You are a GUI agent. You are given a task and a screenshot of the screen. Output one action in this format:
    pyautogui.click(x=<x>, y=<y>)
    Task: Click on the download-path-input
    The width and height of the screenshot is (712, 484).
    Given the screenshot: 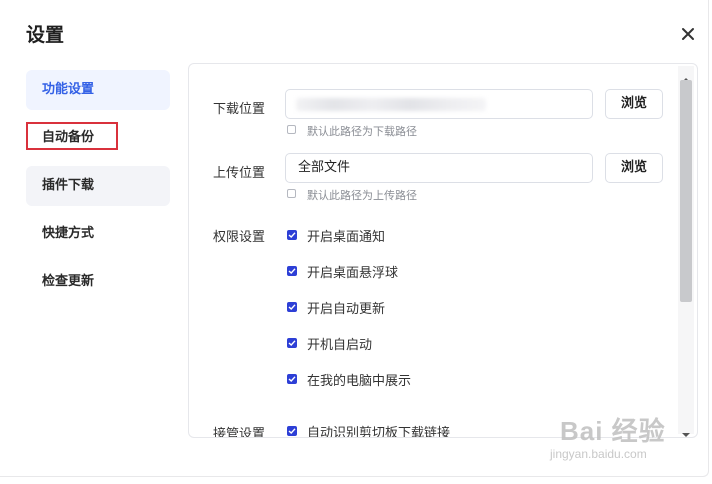 What is the action you would take?
    pyautogui.click(x=439, y=104)
    